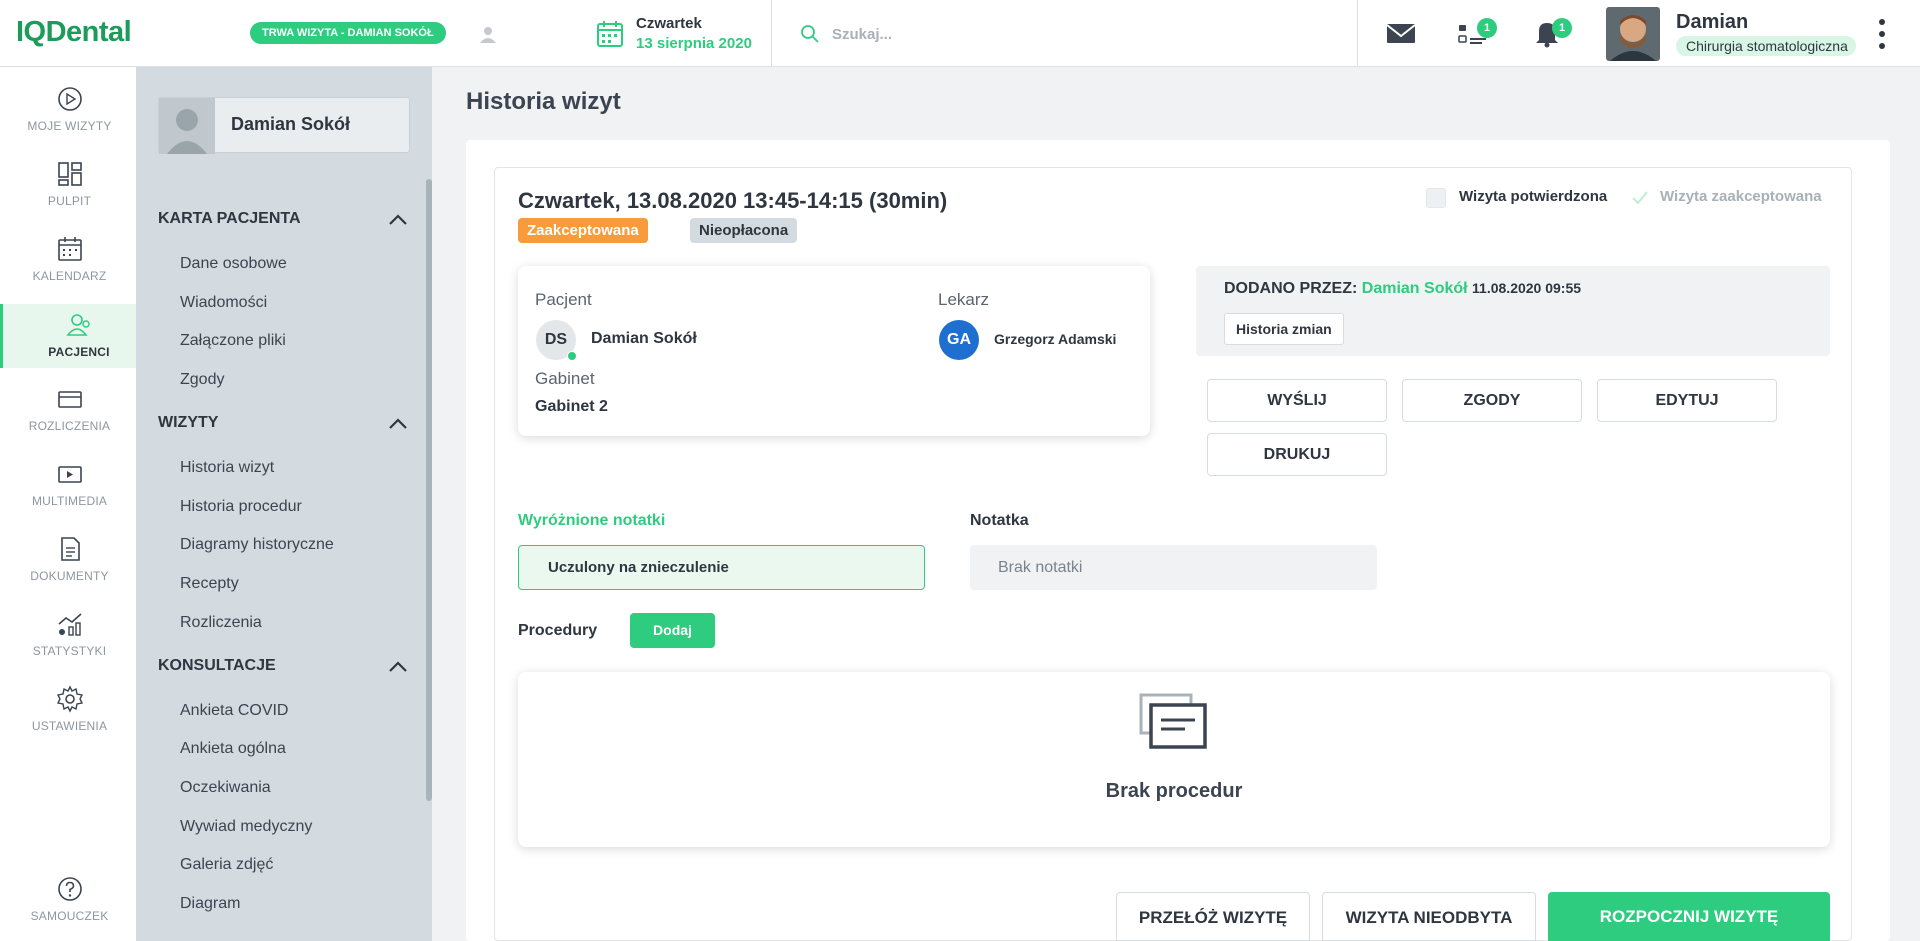 The image size is (1920, 941). Describe the element at coordinates (74, 32) in the screenshot. I see `app-logo: IQDental` at that location.